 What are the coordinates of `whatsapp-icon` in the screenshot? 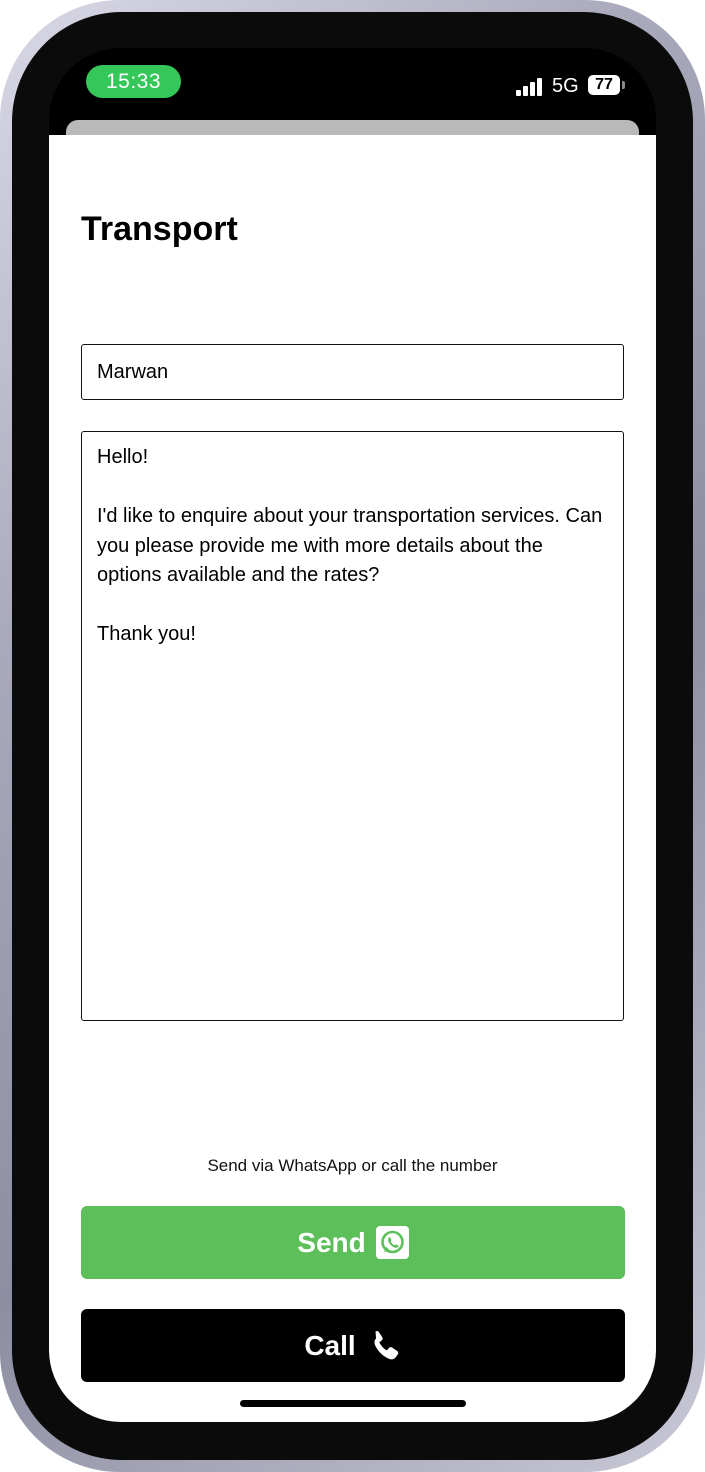 It's located at (392, 1242).